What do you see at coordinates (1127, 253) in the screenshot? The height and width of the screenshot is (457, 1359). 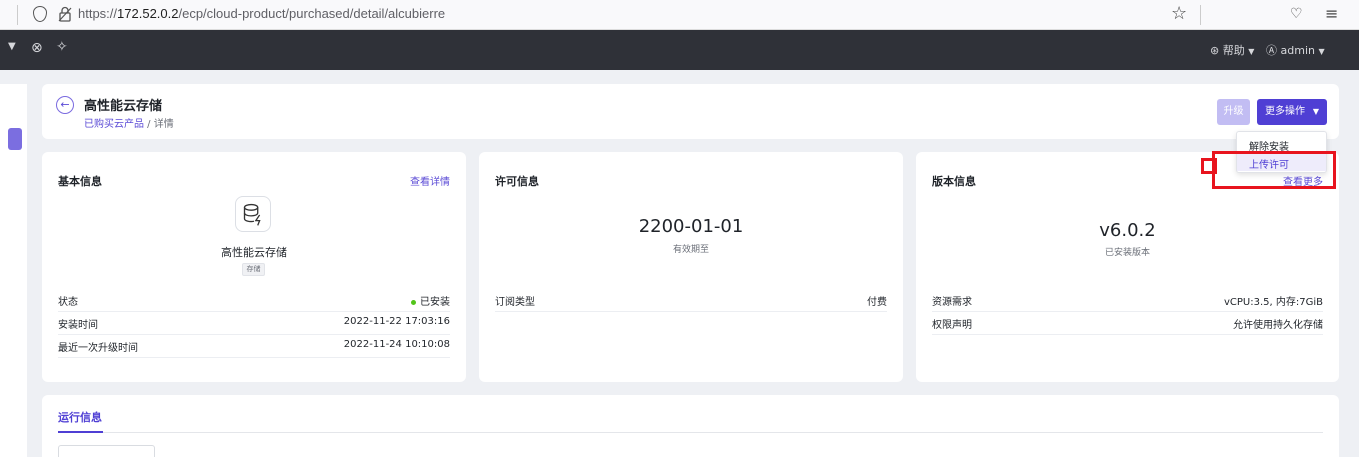 I see `installed-version-label: 已安装版本` at bounding box center [1127, 253].